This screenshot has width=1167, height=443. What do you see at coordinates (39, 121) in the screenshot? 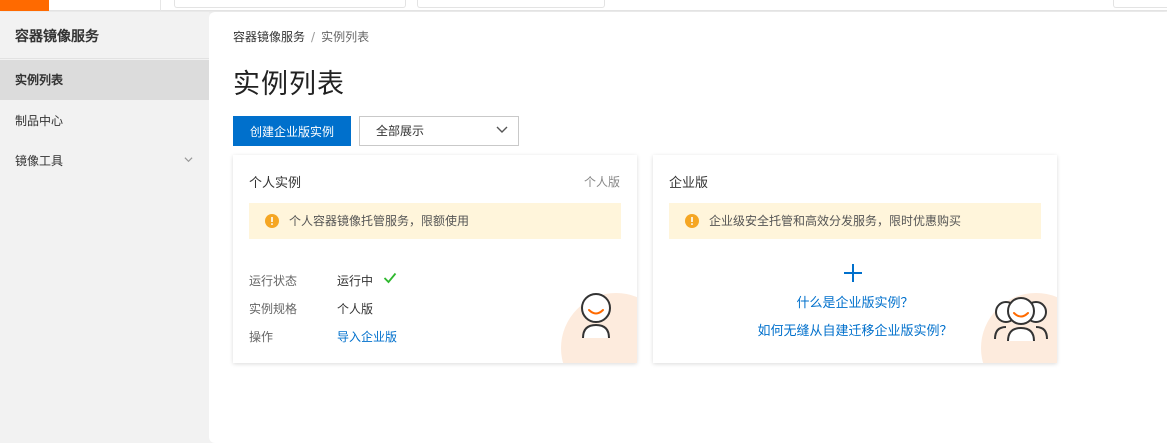
I see `sidebar-item-label: 制品中心` at bounding box center [39, 121].